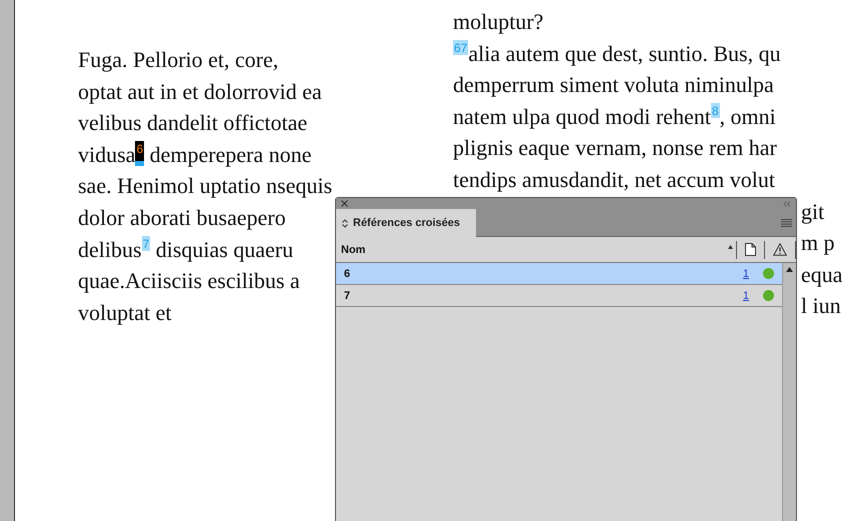  What do you see at coordinates (344, 203) in the screenshot?
I see `close-icon` at bounding box center [344, 203].